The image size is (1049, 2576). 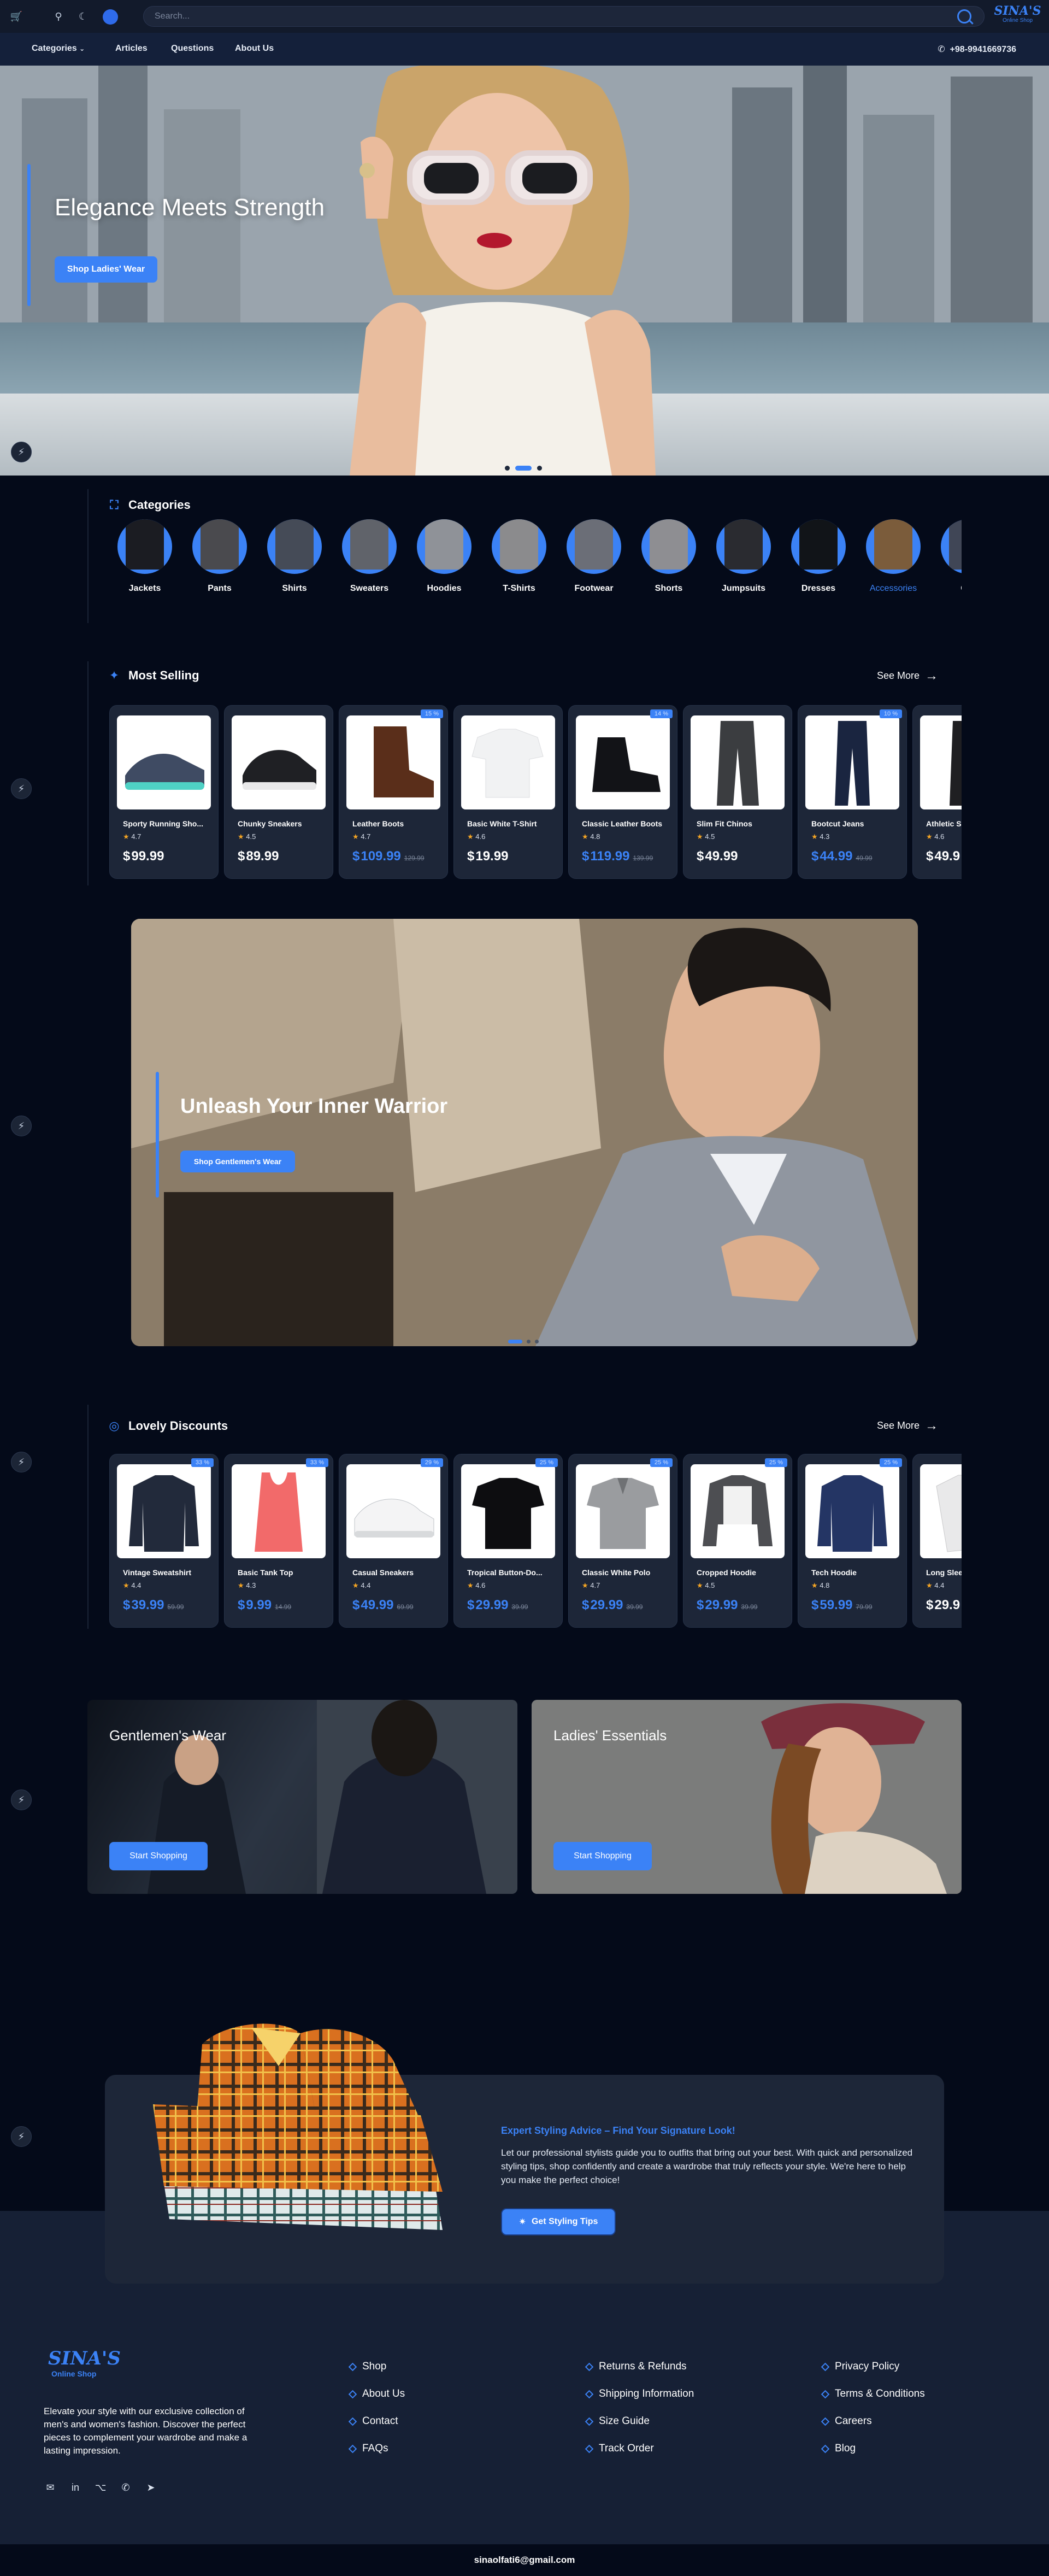 I want to click on footer-link: Size Guide, so click(x=639, y=2421).